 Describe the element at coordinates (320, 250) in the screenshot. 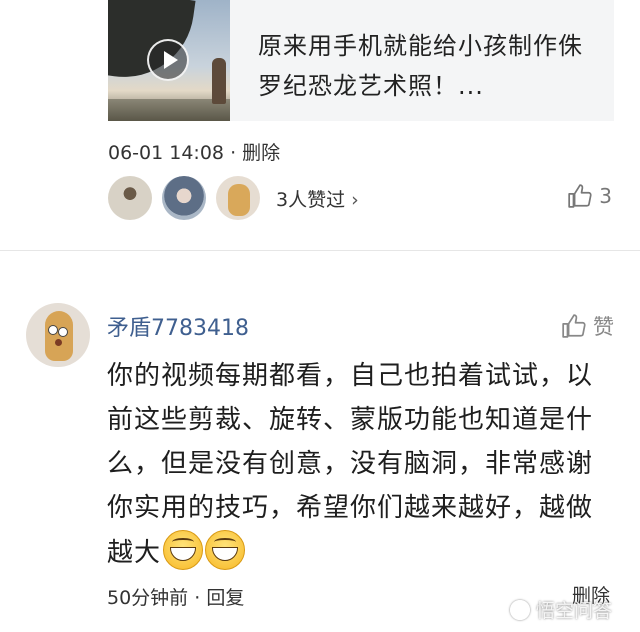

I see `divider` at that location.